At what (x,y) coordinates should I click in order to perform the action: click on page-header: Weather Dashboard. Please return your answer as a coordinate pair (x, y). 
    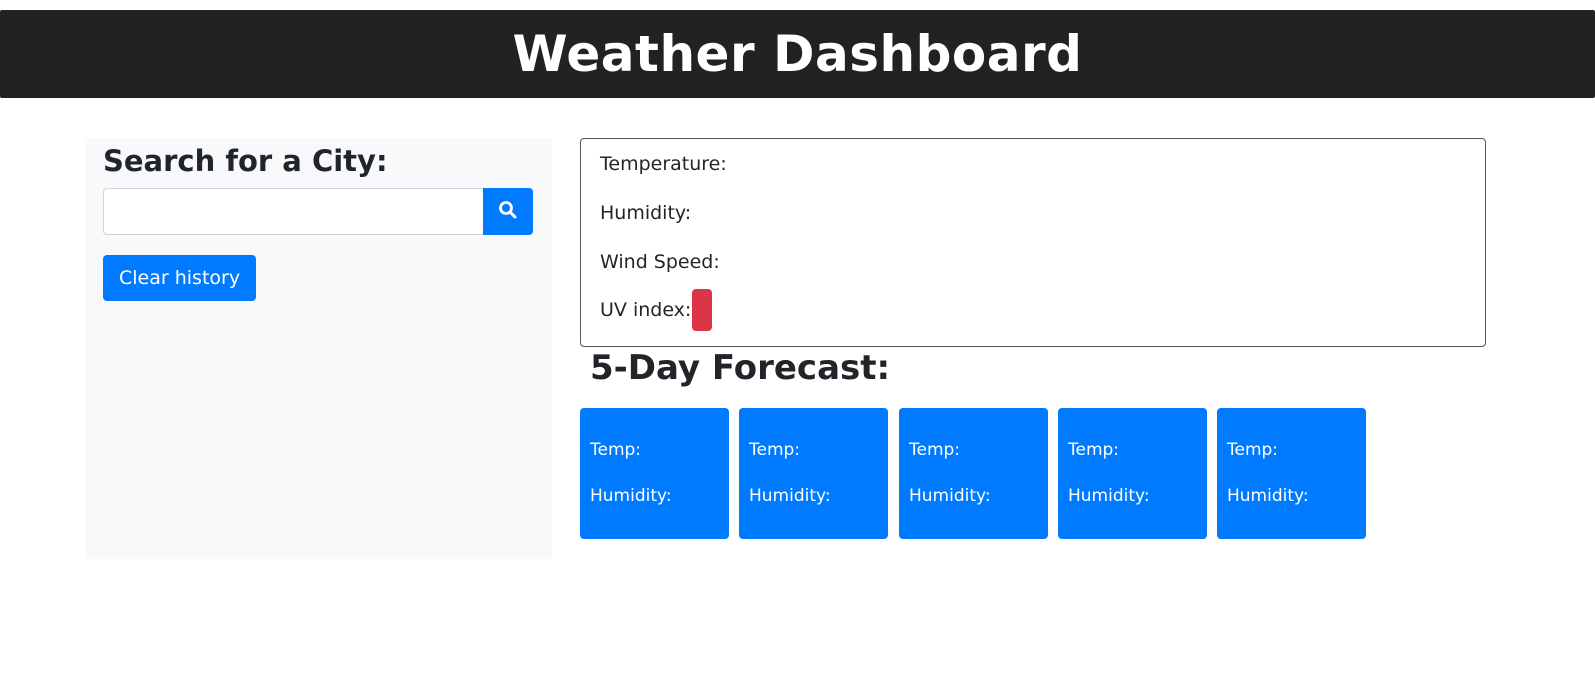
    Looking at the image, I should click on (797, 54).